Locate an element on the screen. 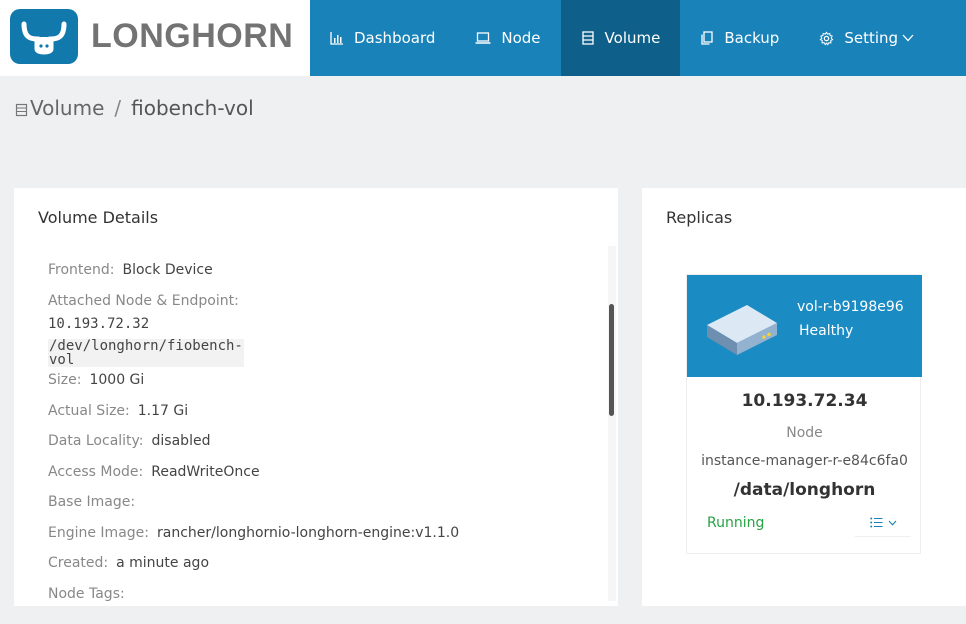 The width and height of the screenshot is (966, 624). volume-details-title: Volume Details is located at coordinates (98, 217).